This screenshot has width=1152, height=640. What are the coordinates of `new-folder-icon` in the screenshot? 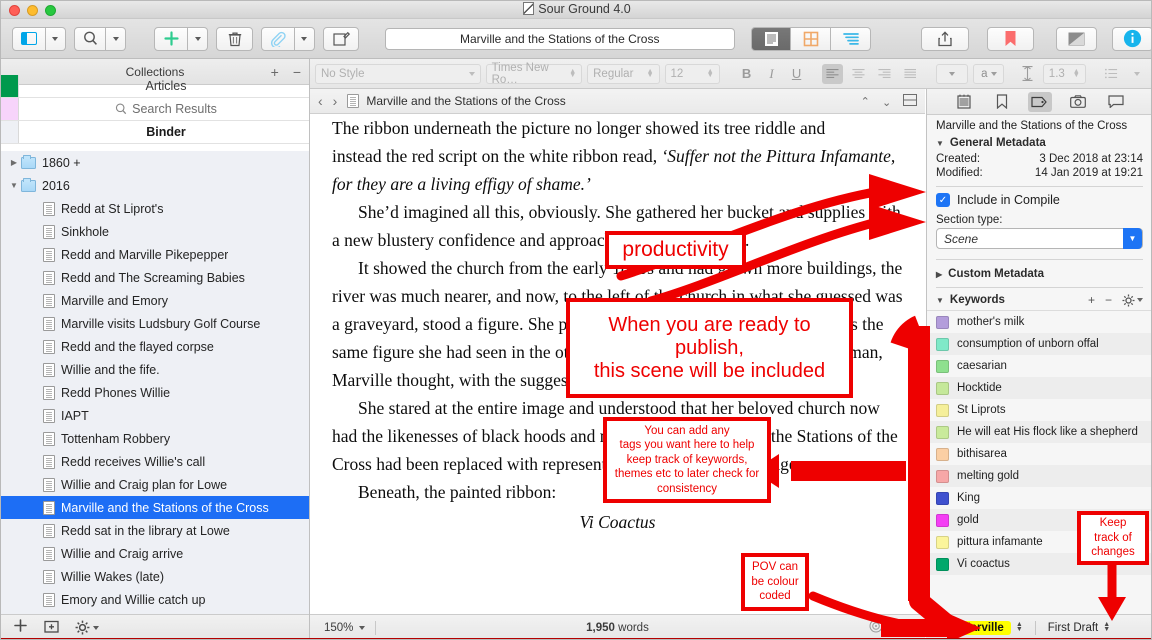 It's located at (51, 628).